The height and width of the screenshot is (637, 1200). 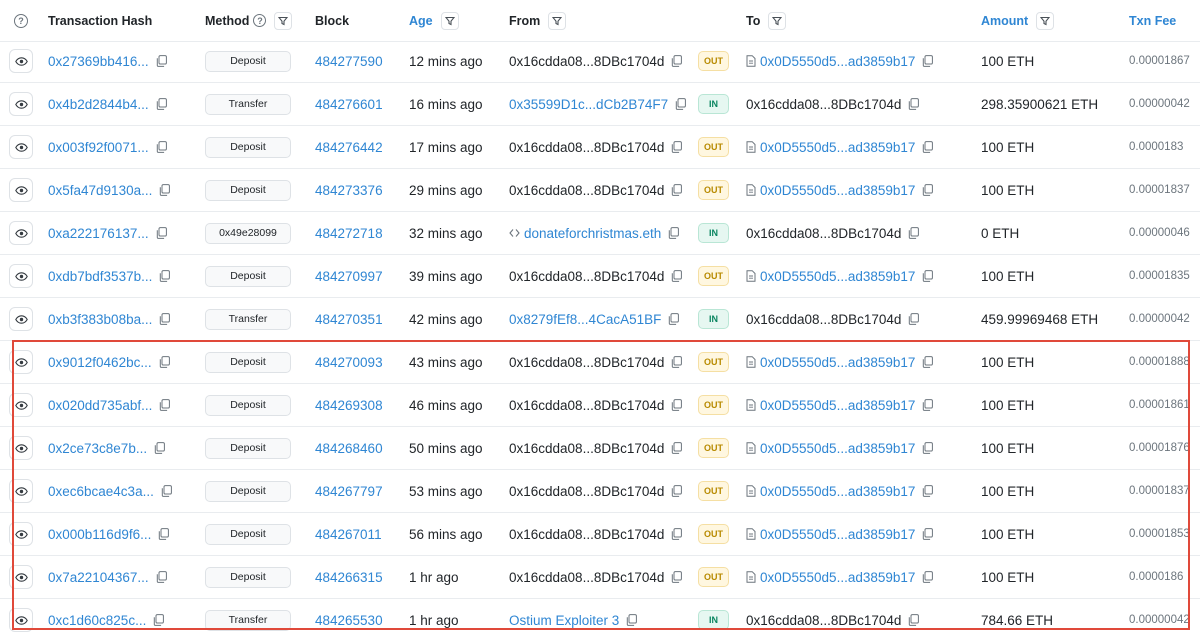 I want to click on block-link: 484277590, so click(x=349, y=61).